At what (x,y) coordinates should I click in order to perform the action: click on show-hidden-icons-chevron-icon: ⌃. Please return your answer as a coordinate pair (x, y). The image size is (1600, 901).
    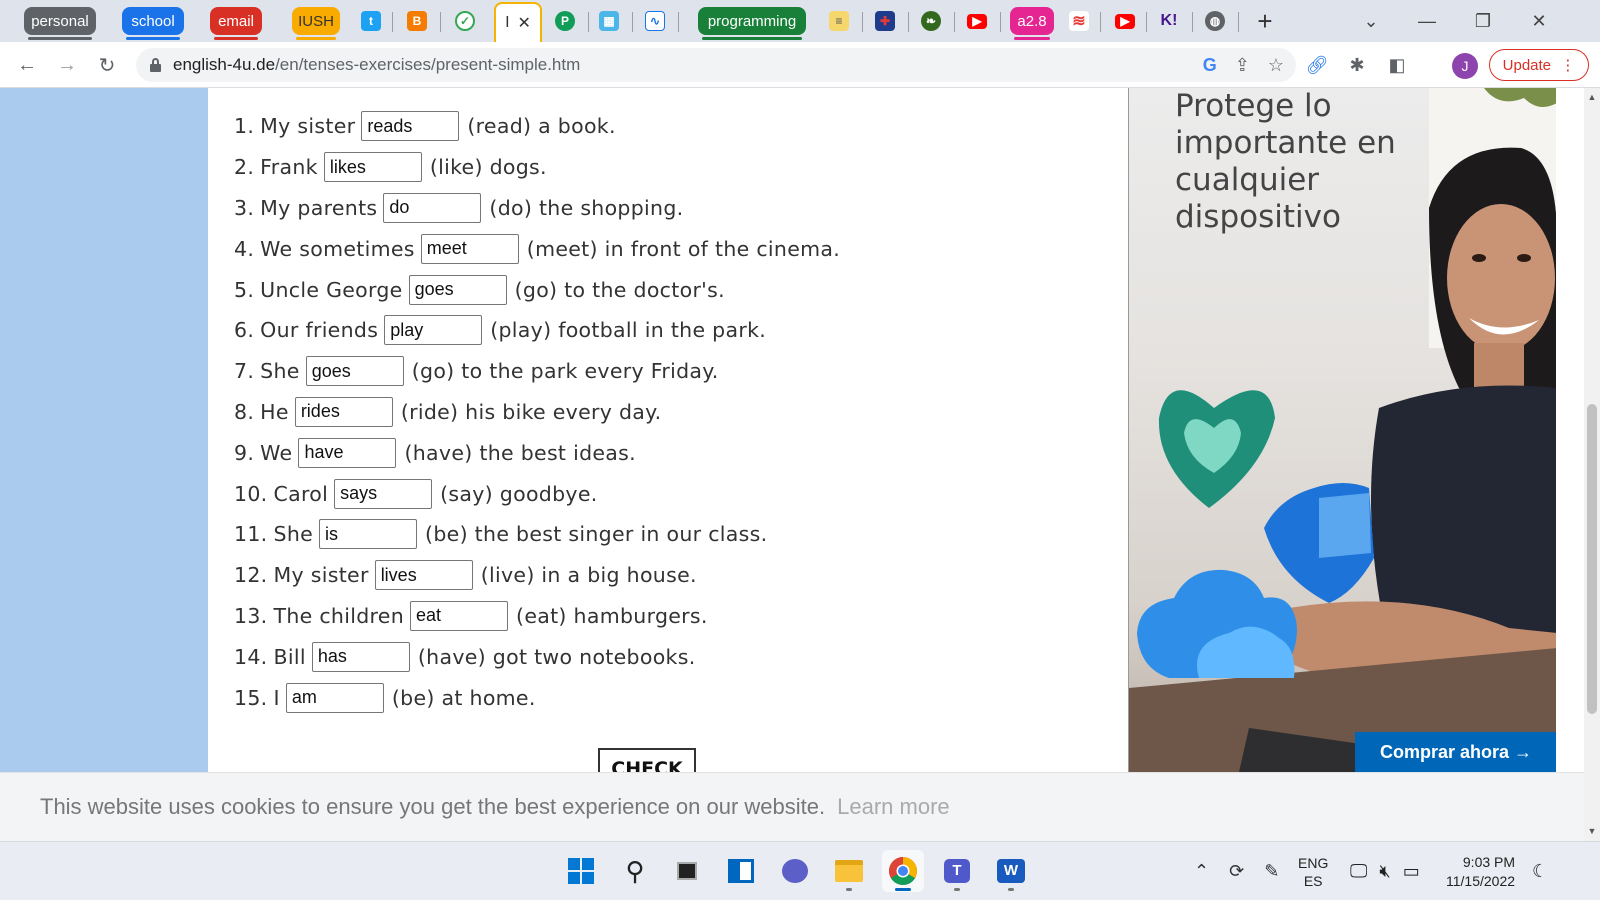
    Looking at the image, I should click on (1201, 871).